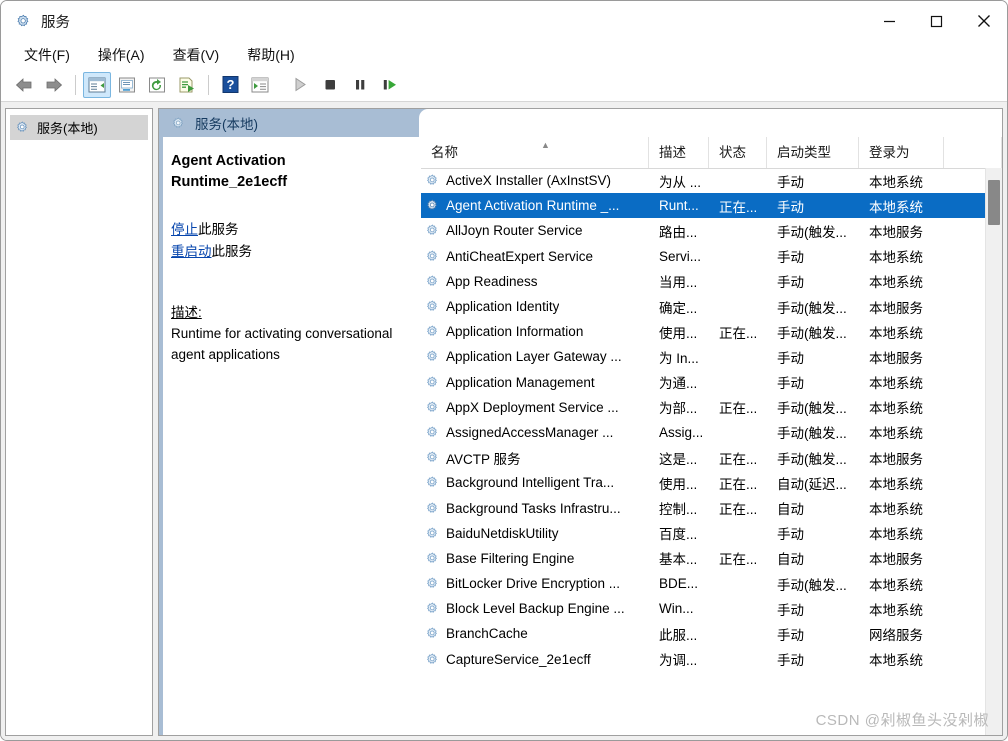  Describe the element at coordinates (187, 85) in the screenshot. I see `export-list-icon` at that location.